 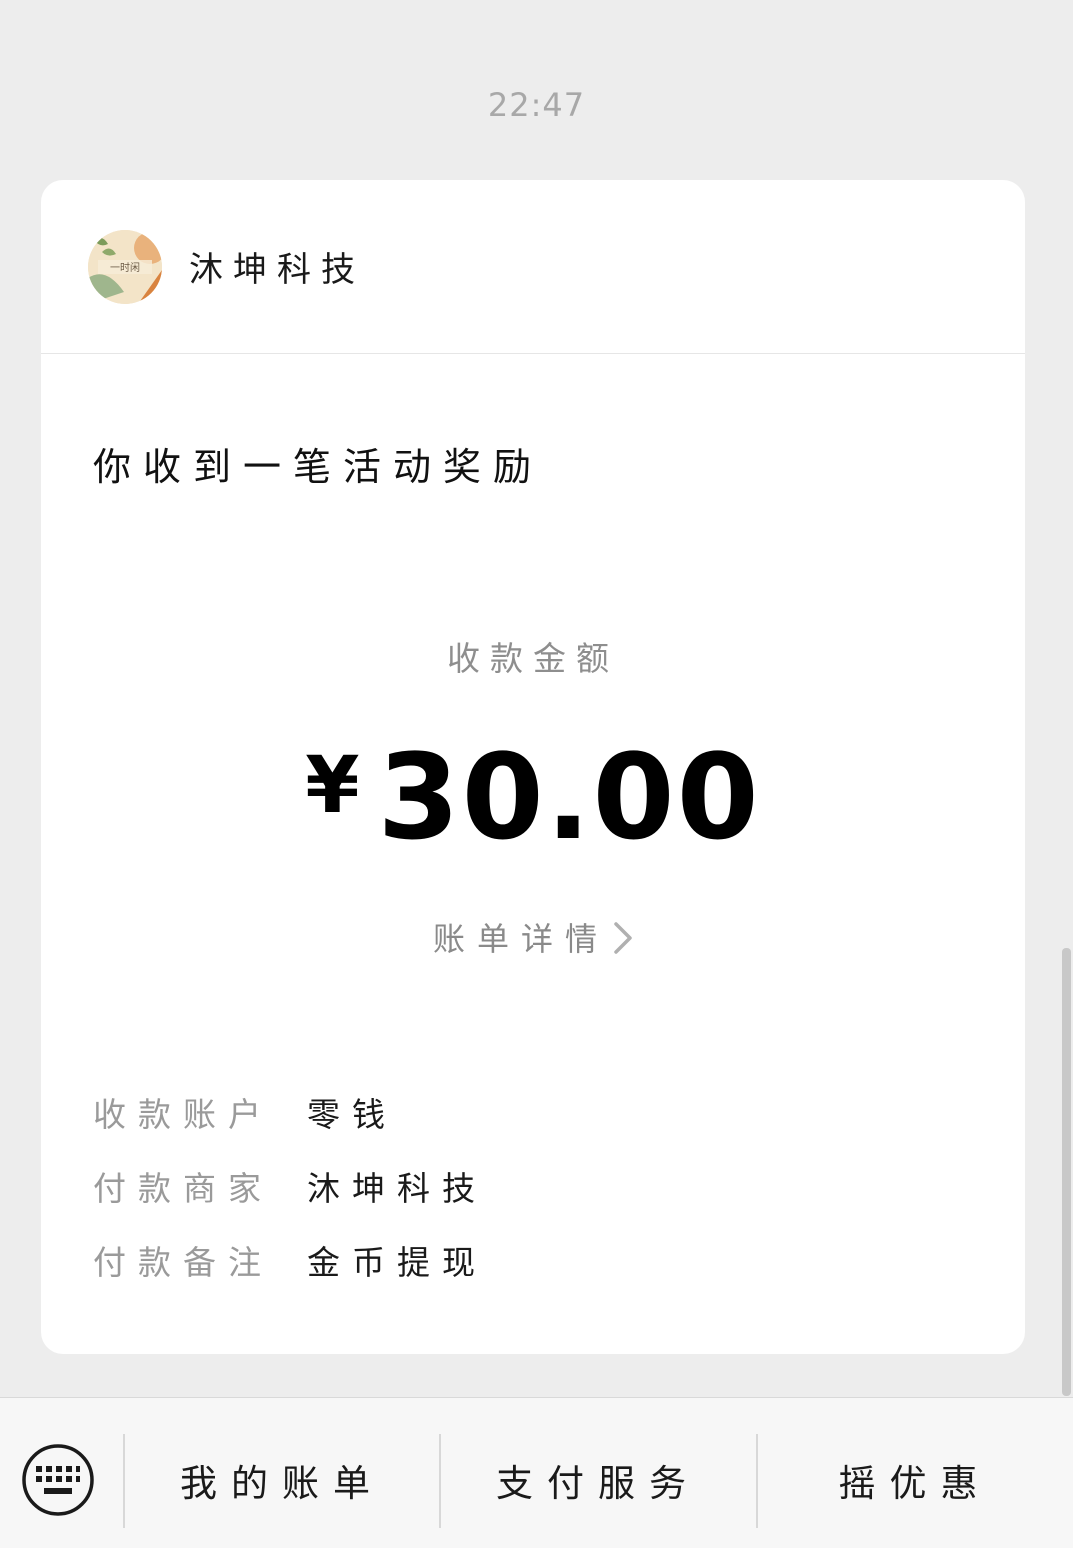 I want to click on keyboard-toggle-button, so click(x=58, y=1480).